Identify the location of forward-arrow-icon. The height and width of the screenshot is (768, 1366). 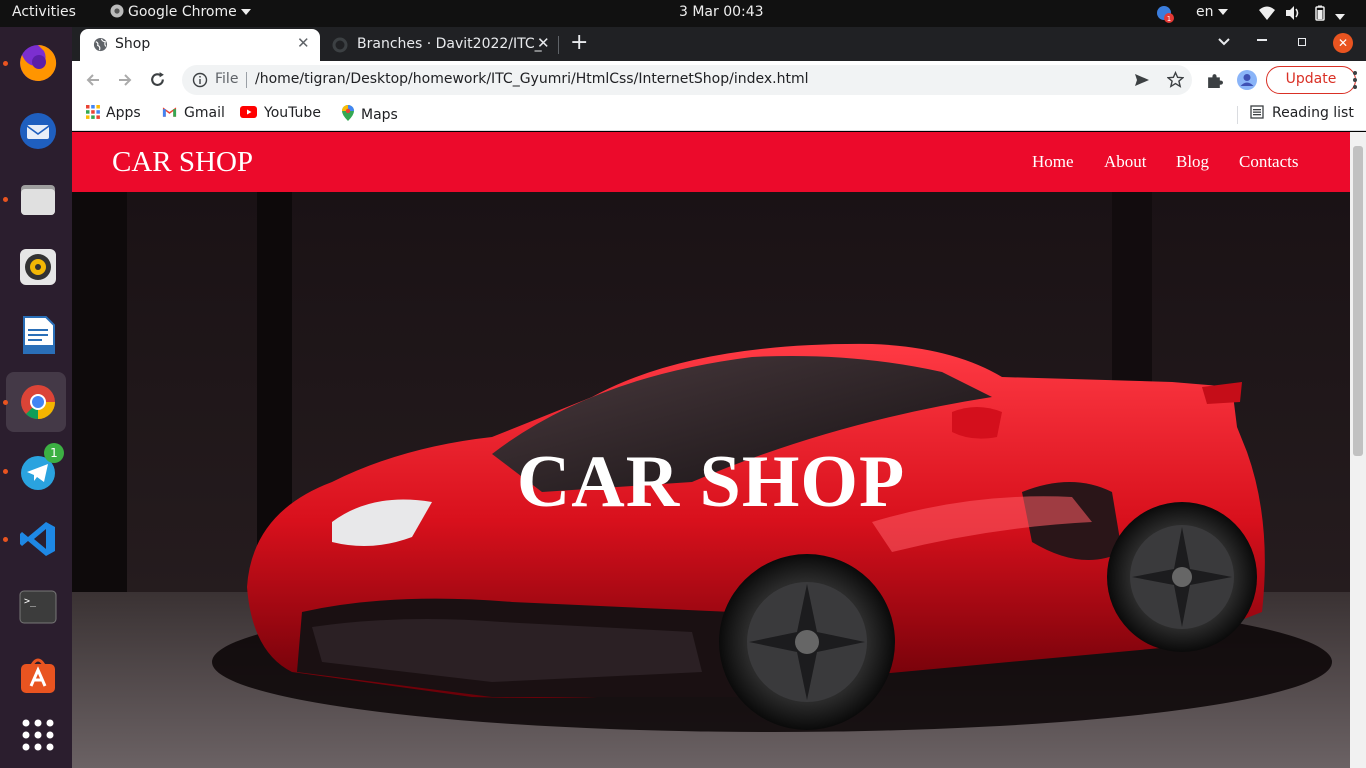
(125, 80).